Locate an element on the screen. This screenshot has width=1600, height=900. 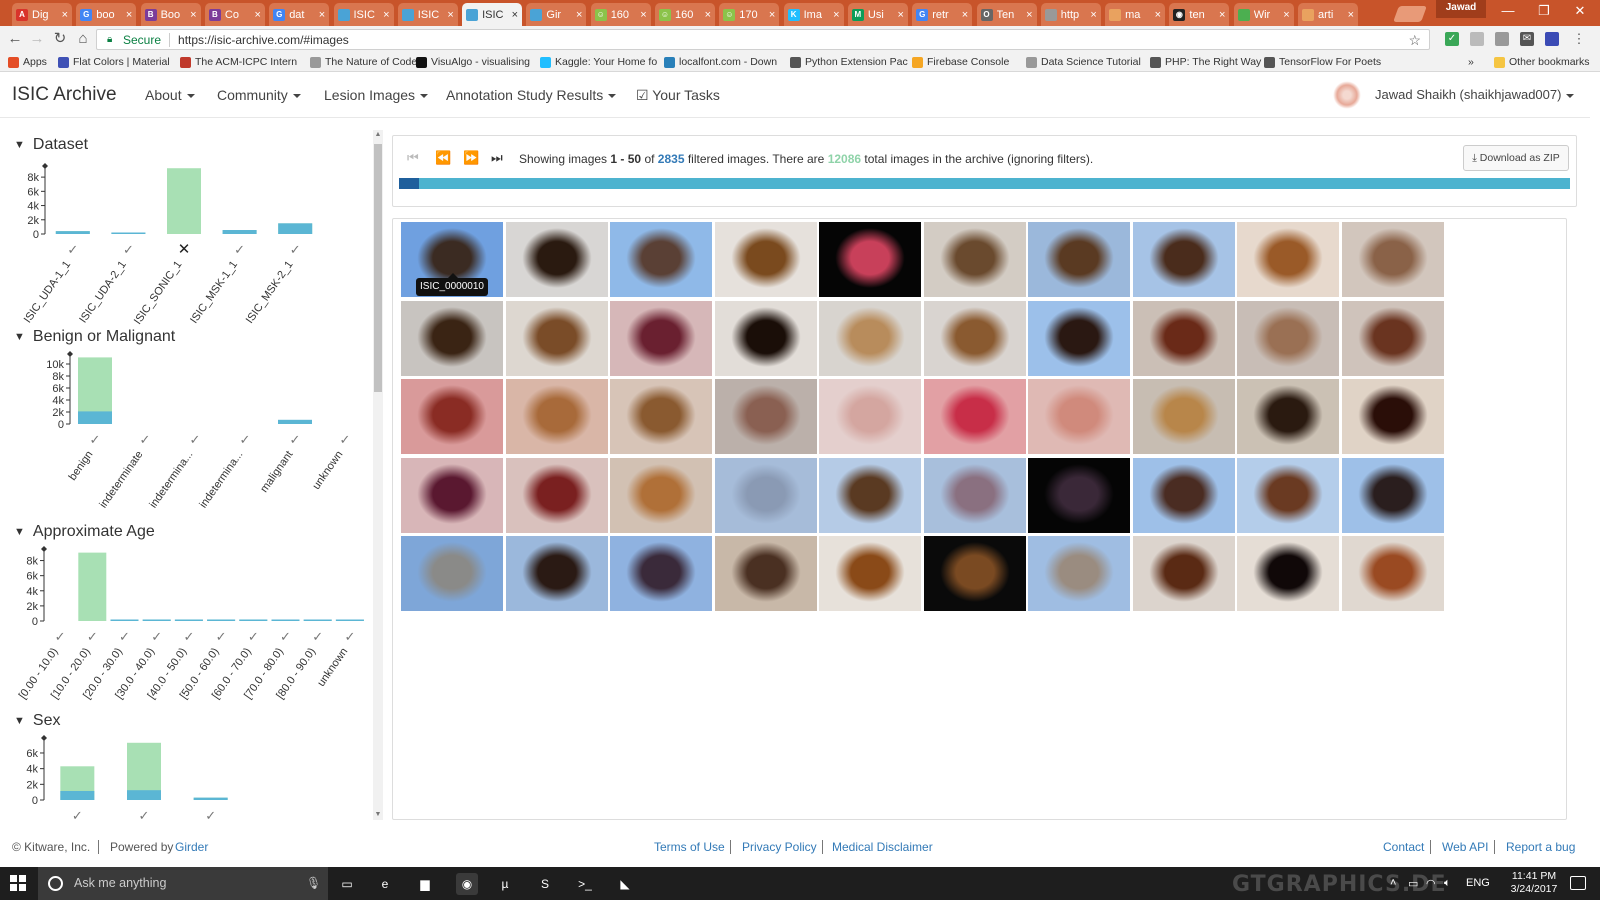
cross-icon: ✕ is located at coordinates (184, 249).